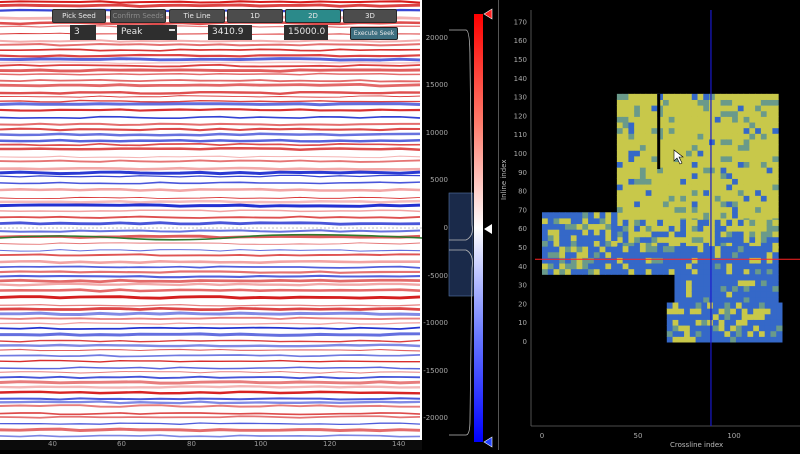 The image size is (800, 454). What do you see at coordinates (83, 32) in the screenshot?
I see `seed-count-field: 3` at bounding box center [83, 32].